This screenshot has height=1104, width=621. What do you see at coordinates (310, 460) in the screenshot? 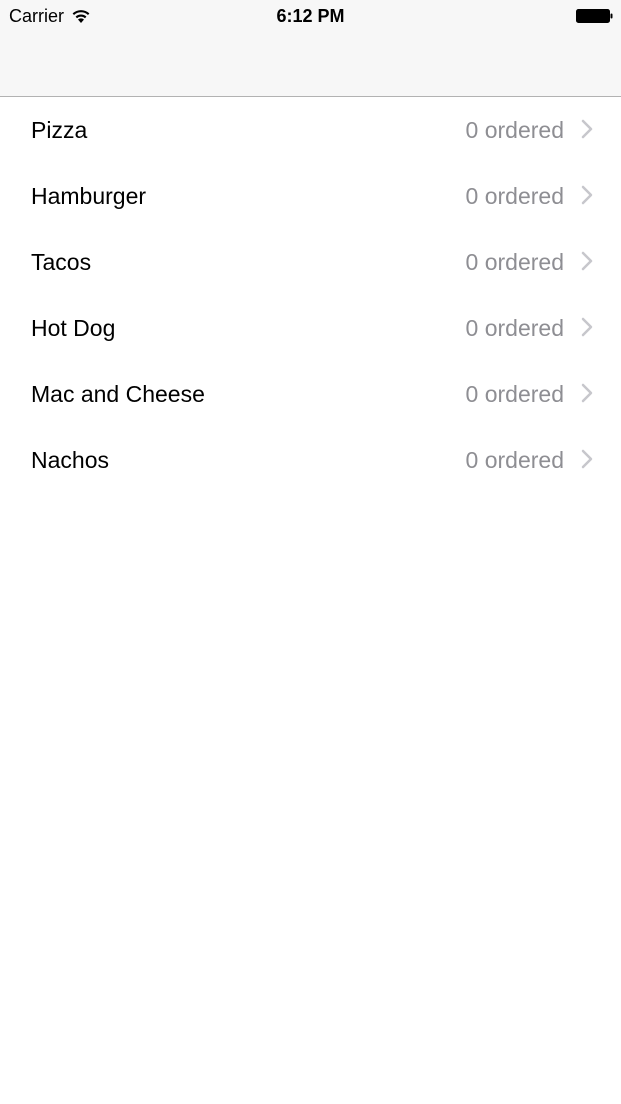
I see `table-row: Nachos 0 ordered` at bounding box center [310, 460].